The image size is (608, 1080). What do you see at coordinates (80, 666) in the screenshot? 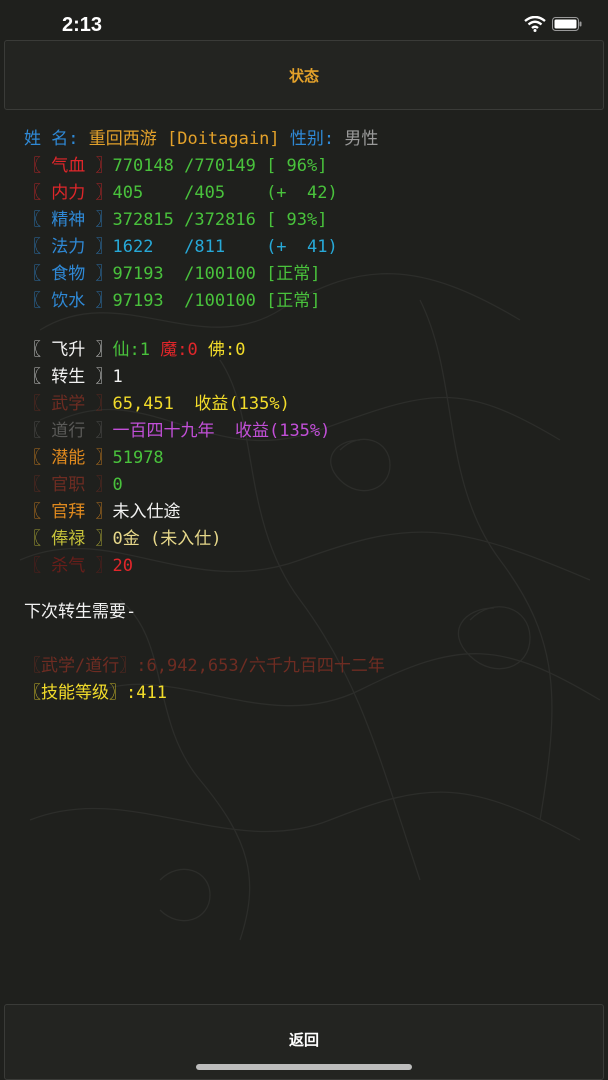
I see `requirement-label: 〖武学/道行〗` at bounding box center [80, 666].